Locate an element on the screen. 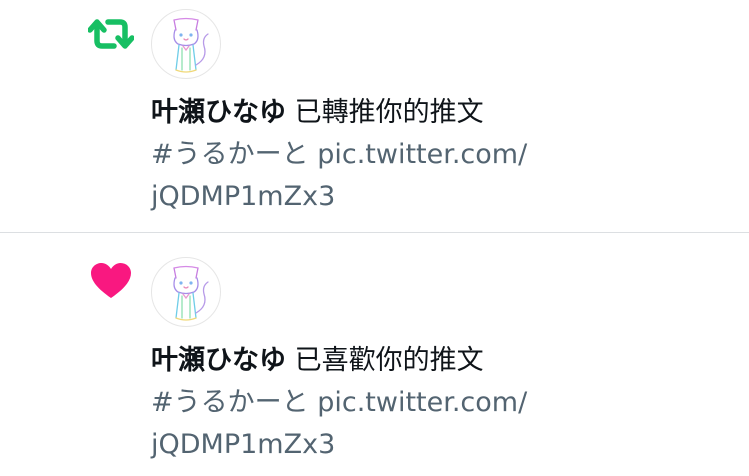  retweet-icon is located at coordinates (111, 34).